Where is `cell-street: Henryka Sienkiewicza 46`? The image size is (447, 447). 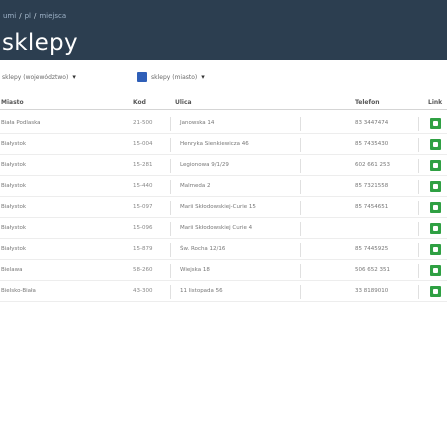 cell-street: Henryka Sienkiewicza 46 is located at coordinates (214, 144).